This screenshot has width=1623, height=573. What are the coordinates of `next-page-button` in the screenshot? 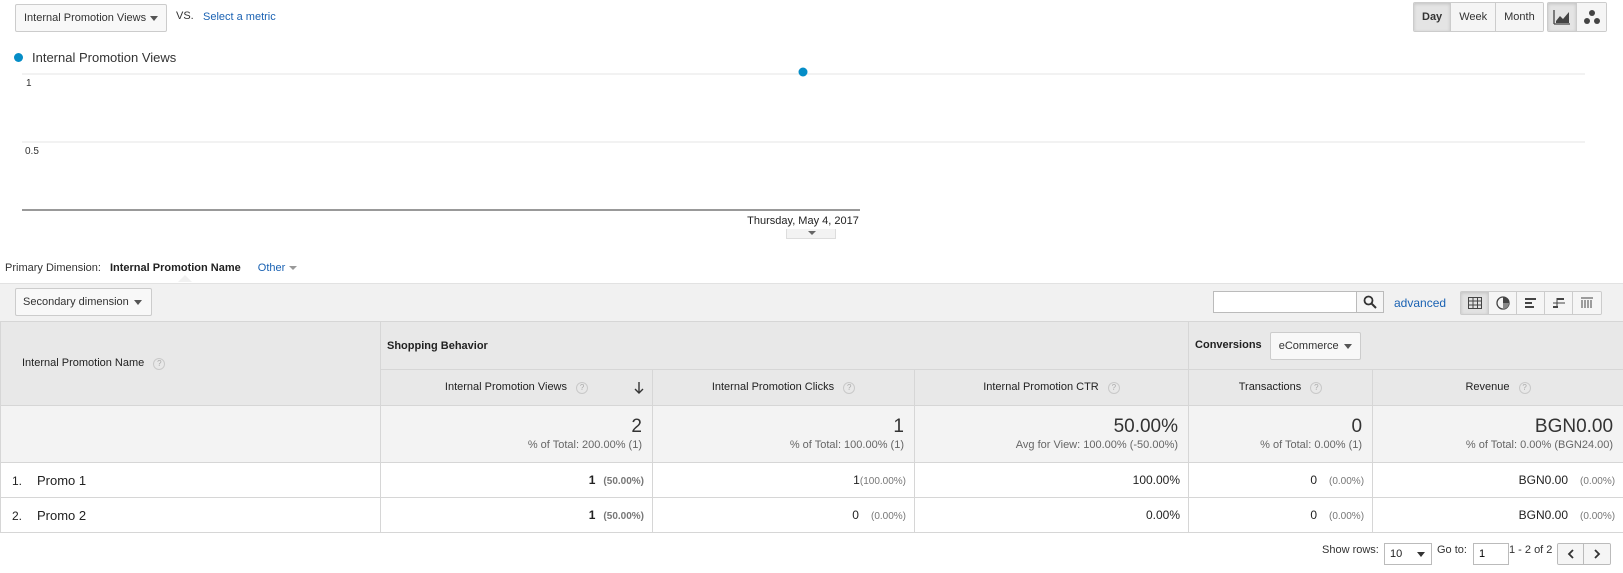 It's located at (1597, 554).